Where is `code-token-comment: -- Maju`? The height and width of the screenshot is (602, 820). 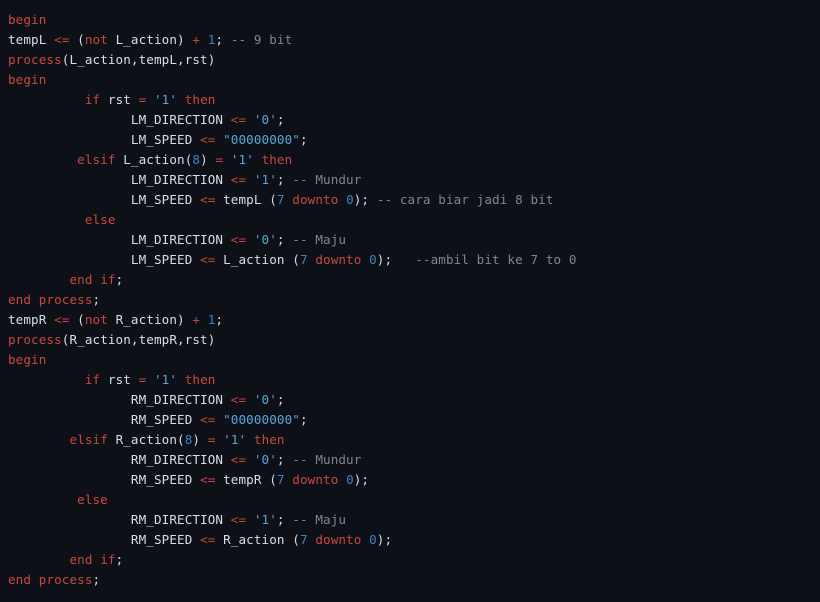 code-token-comment: -- Maju is located at coordinates (319, 239).